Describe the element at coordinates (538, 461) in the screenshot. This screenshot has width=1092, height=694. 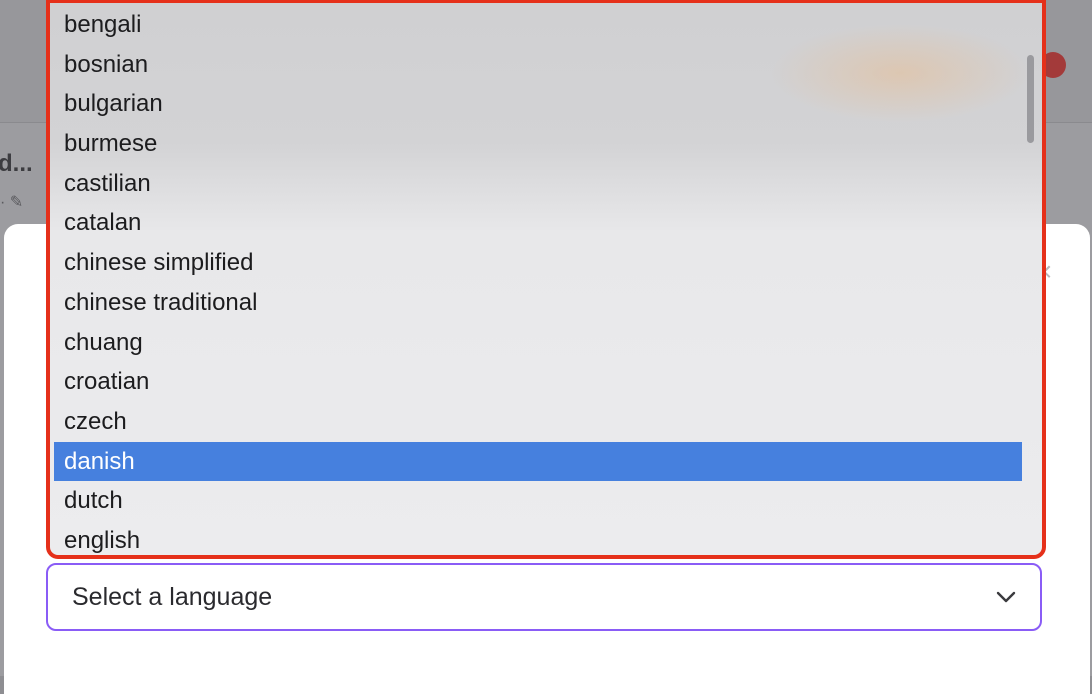
I see `option-danish: danish` at that location.